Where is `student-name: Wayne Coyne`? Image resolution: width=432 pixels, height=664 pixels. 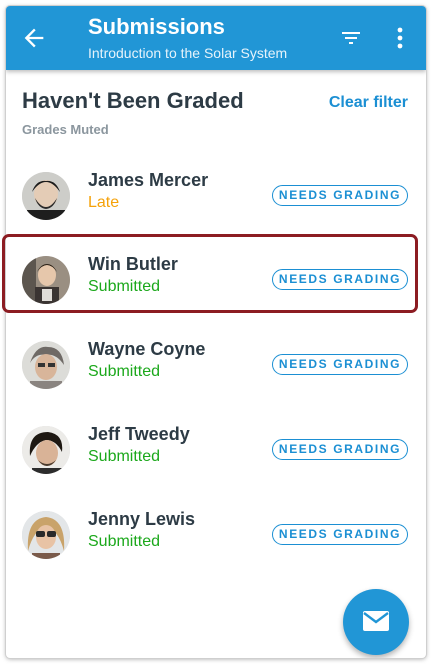 student-name: Wayne Coyne is located at coordinates (147, 349).